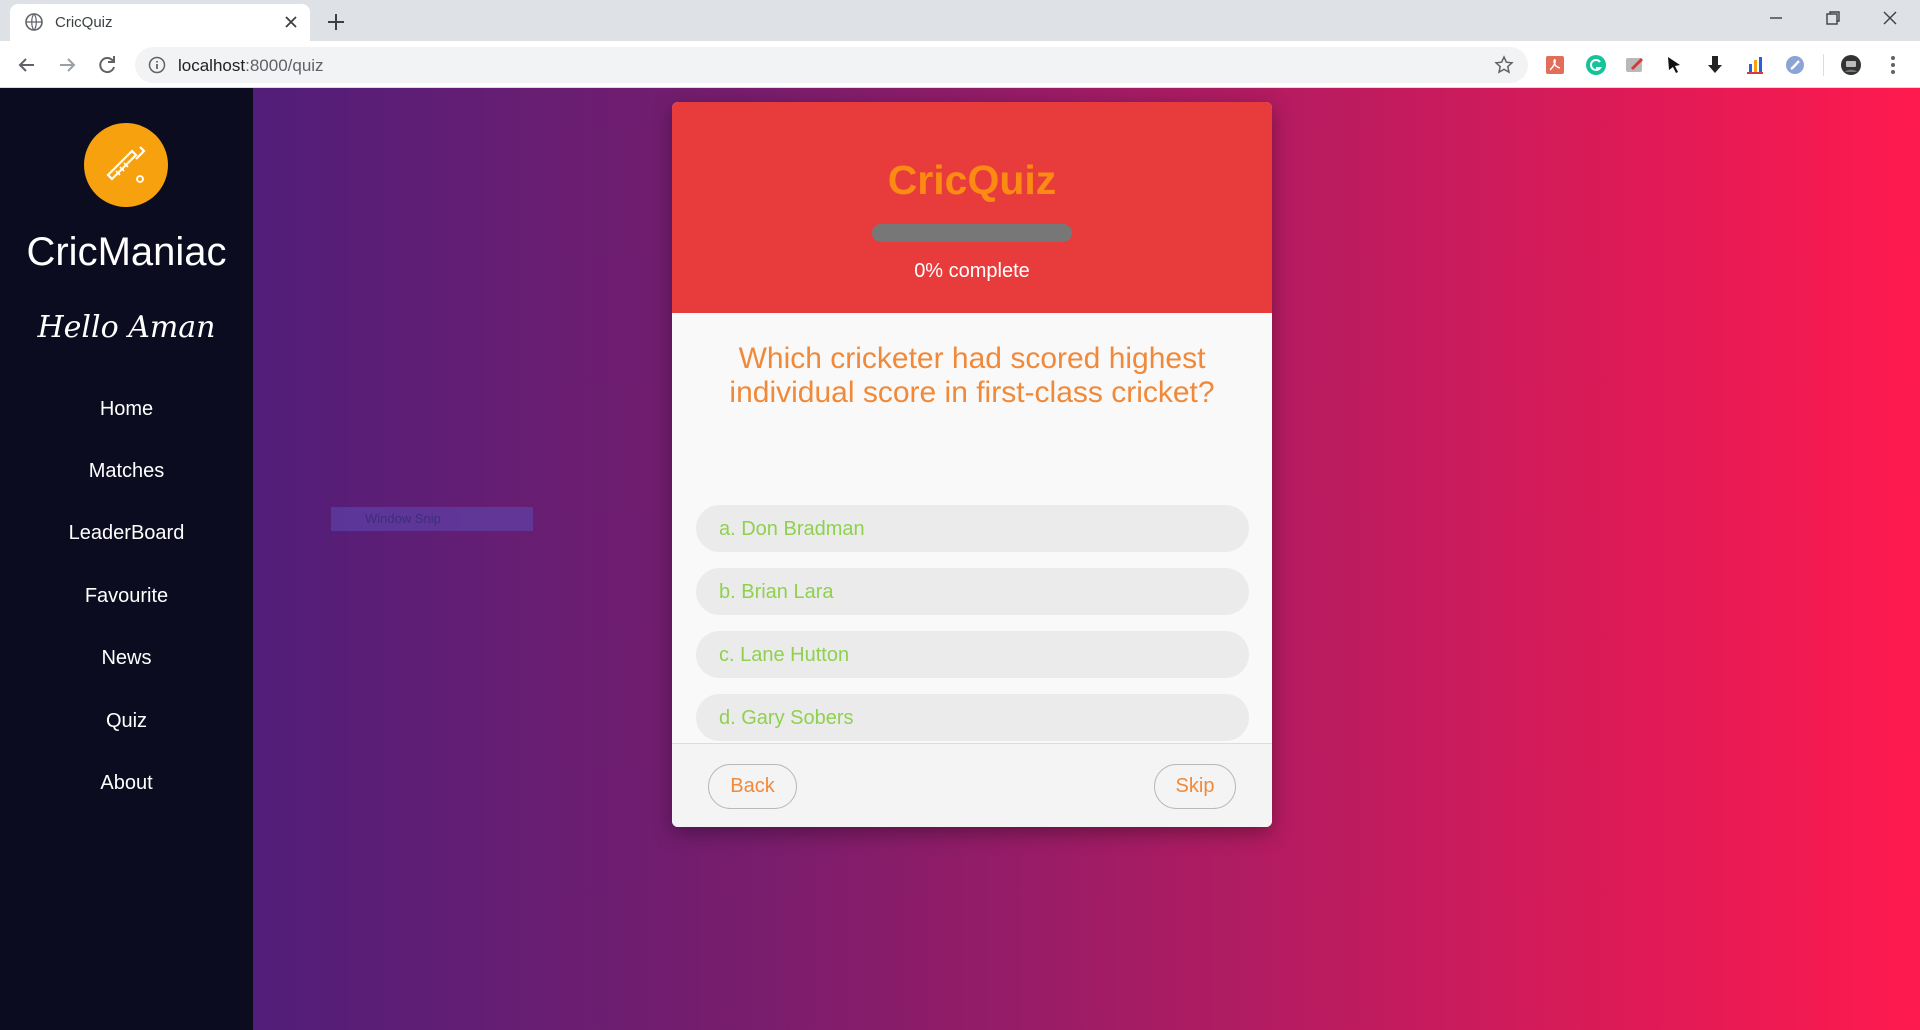  What do you see at coordinates (1833, 18) in the screenshot?
I see `restore-icon` at bounding box center [1833, 18].